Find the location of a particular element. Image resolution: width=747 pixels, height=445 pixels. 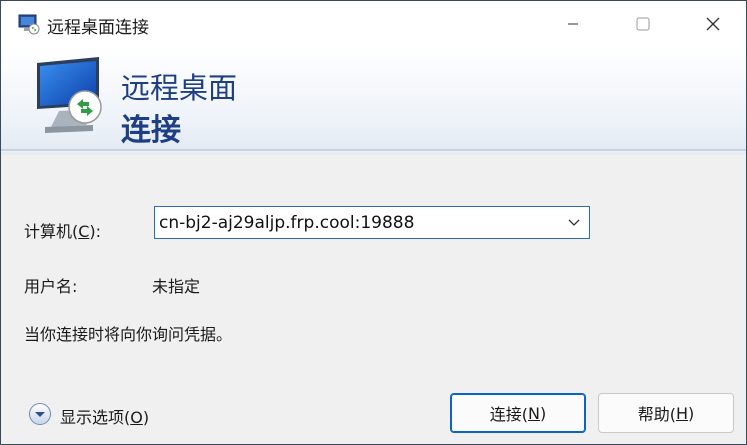

banner-line2: 连接 is located at coordinates (151, 130).